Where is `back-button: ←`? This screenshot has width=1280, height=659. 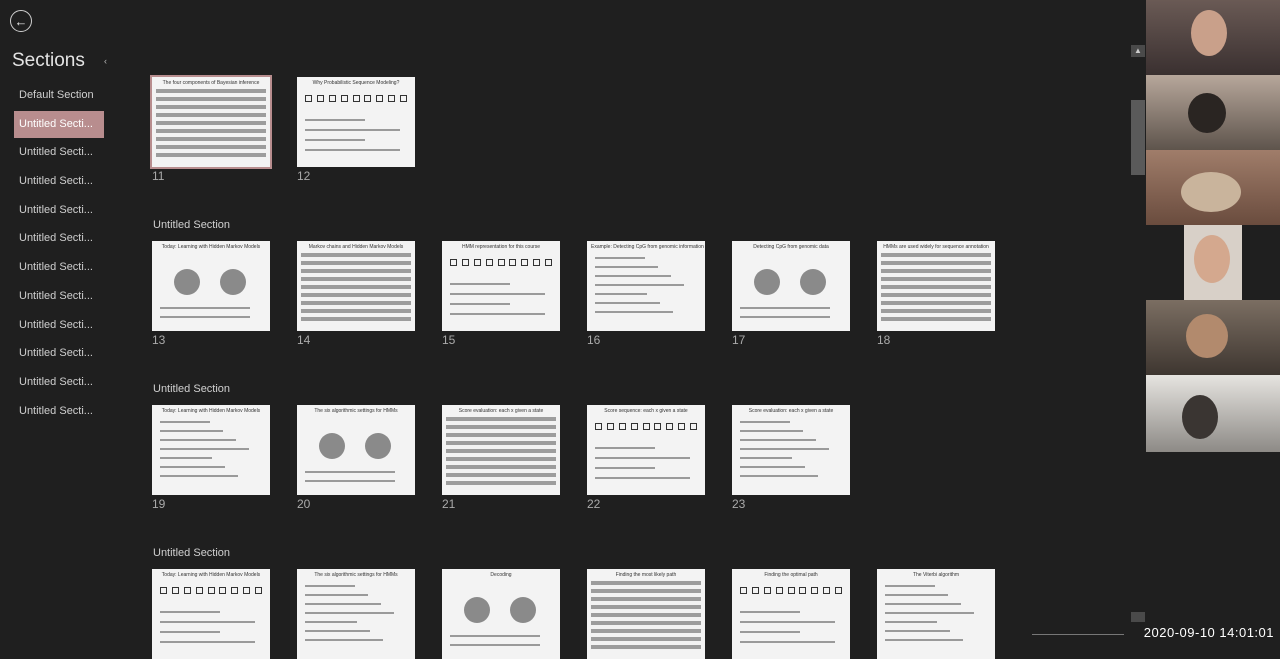 back-button: ← is located at coordinates (21, 21).